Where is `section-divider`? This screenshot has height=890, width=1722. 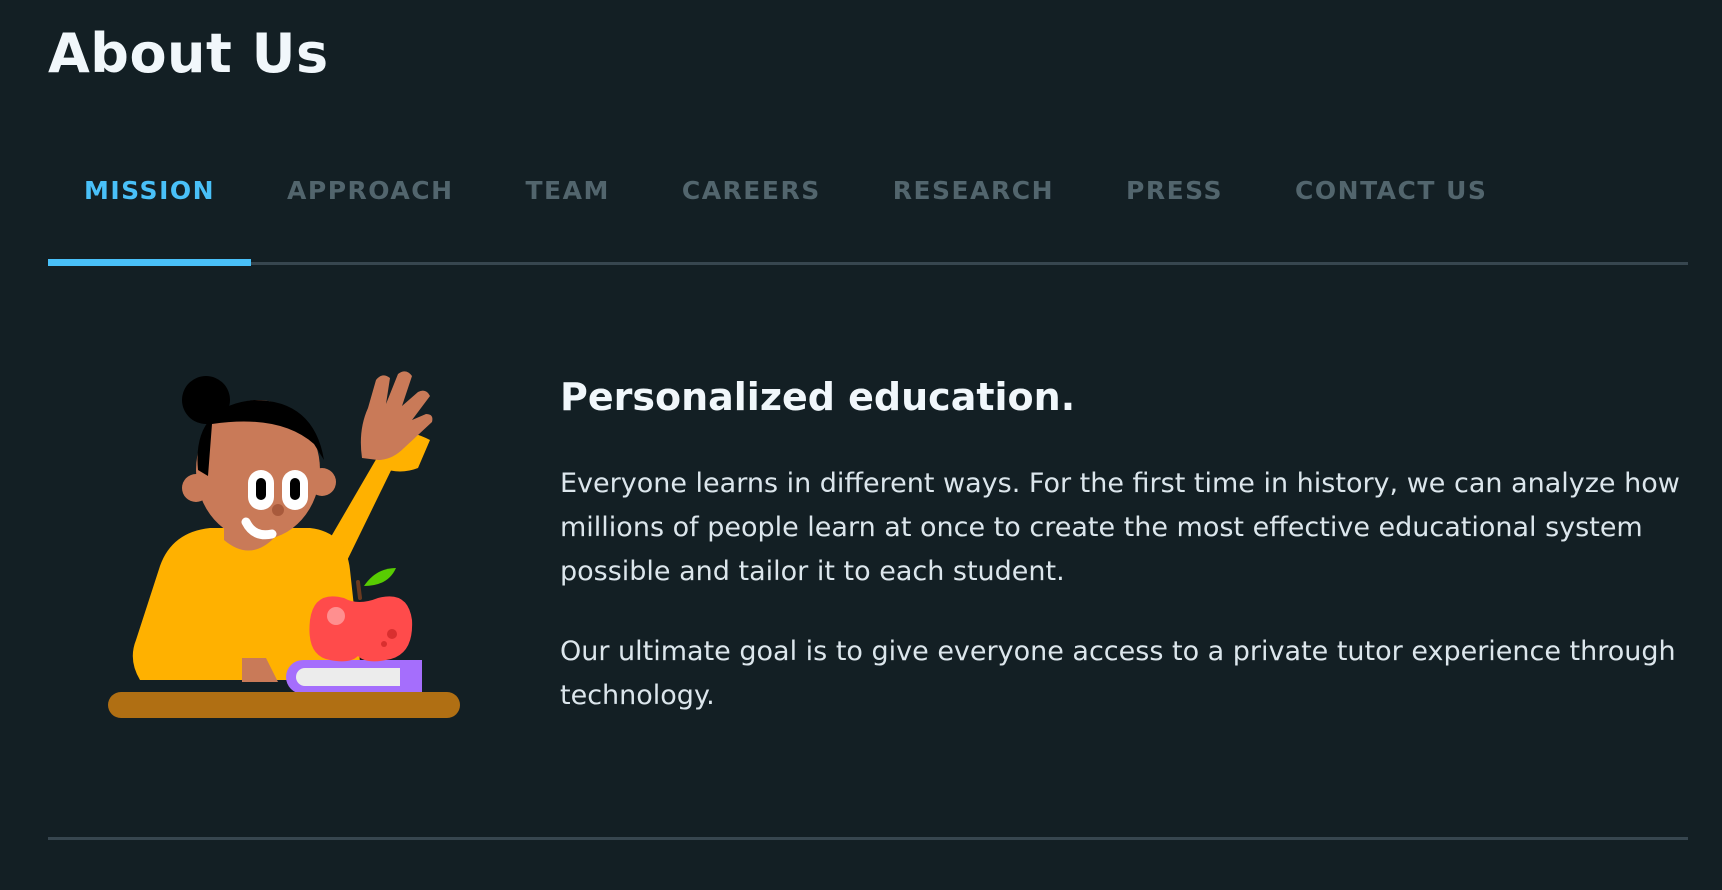 section-divider is located at coordinates (868, 838).